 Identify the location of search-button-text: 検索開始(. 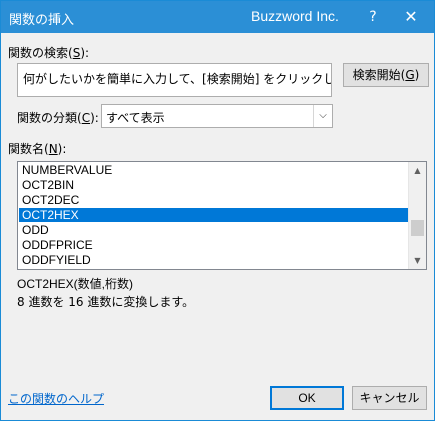
(379, 75).